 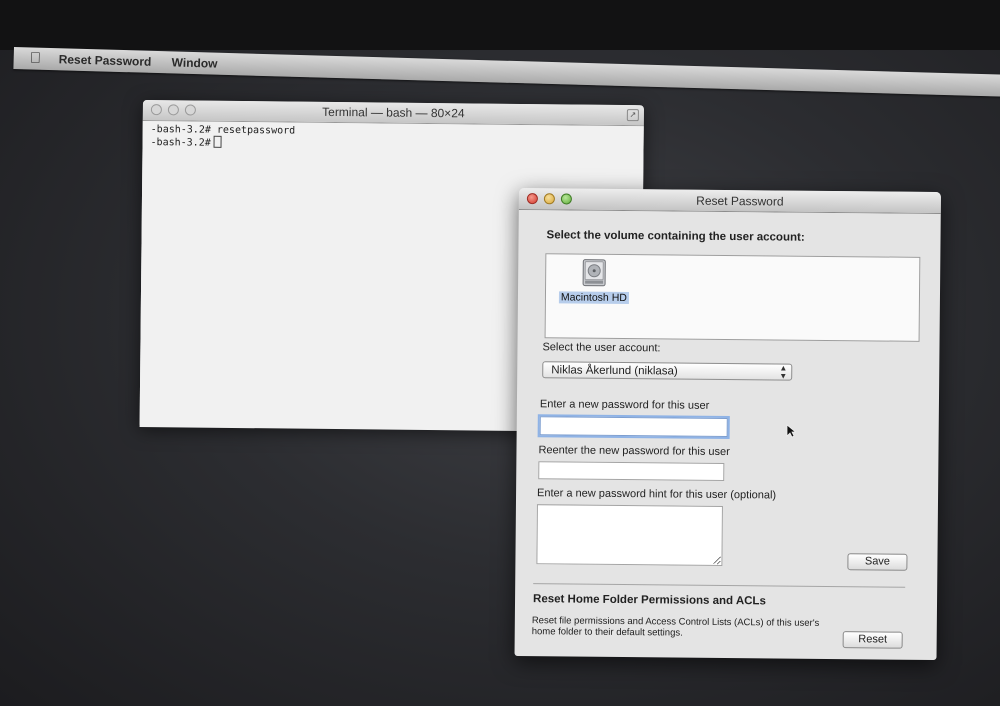 I want to click on volume-name: Macintosh HD, so click(x=593, y=298).